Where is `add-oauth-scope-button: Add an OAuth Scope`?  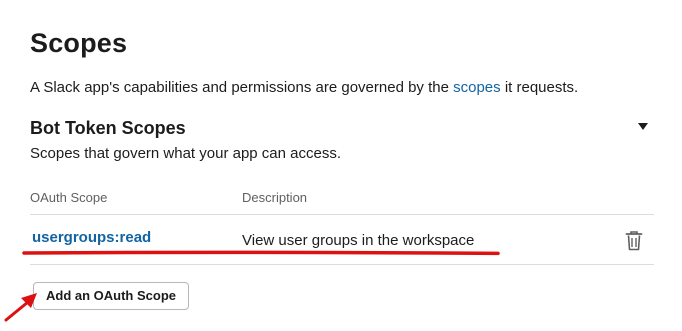
add-oauth-scope-button: Add an OAuth Scope is located at coordinates (111, 296).